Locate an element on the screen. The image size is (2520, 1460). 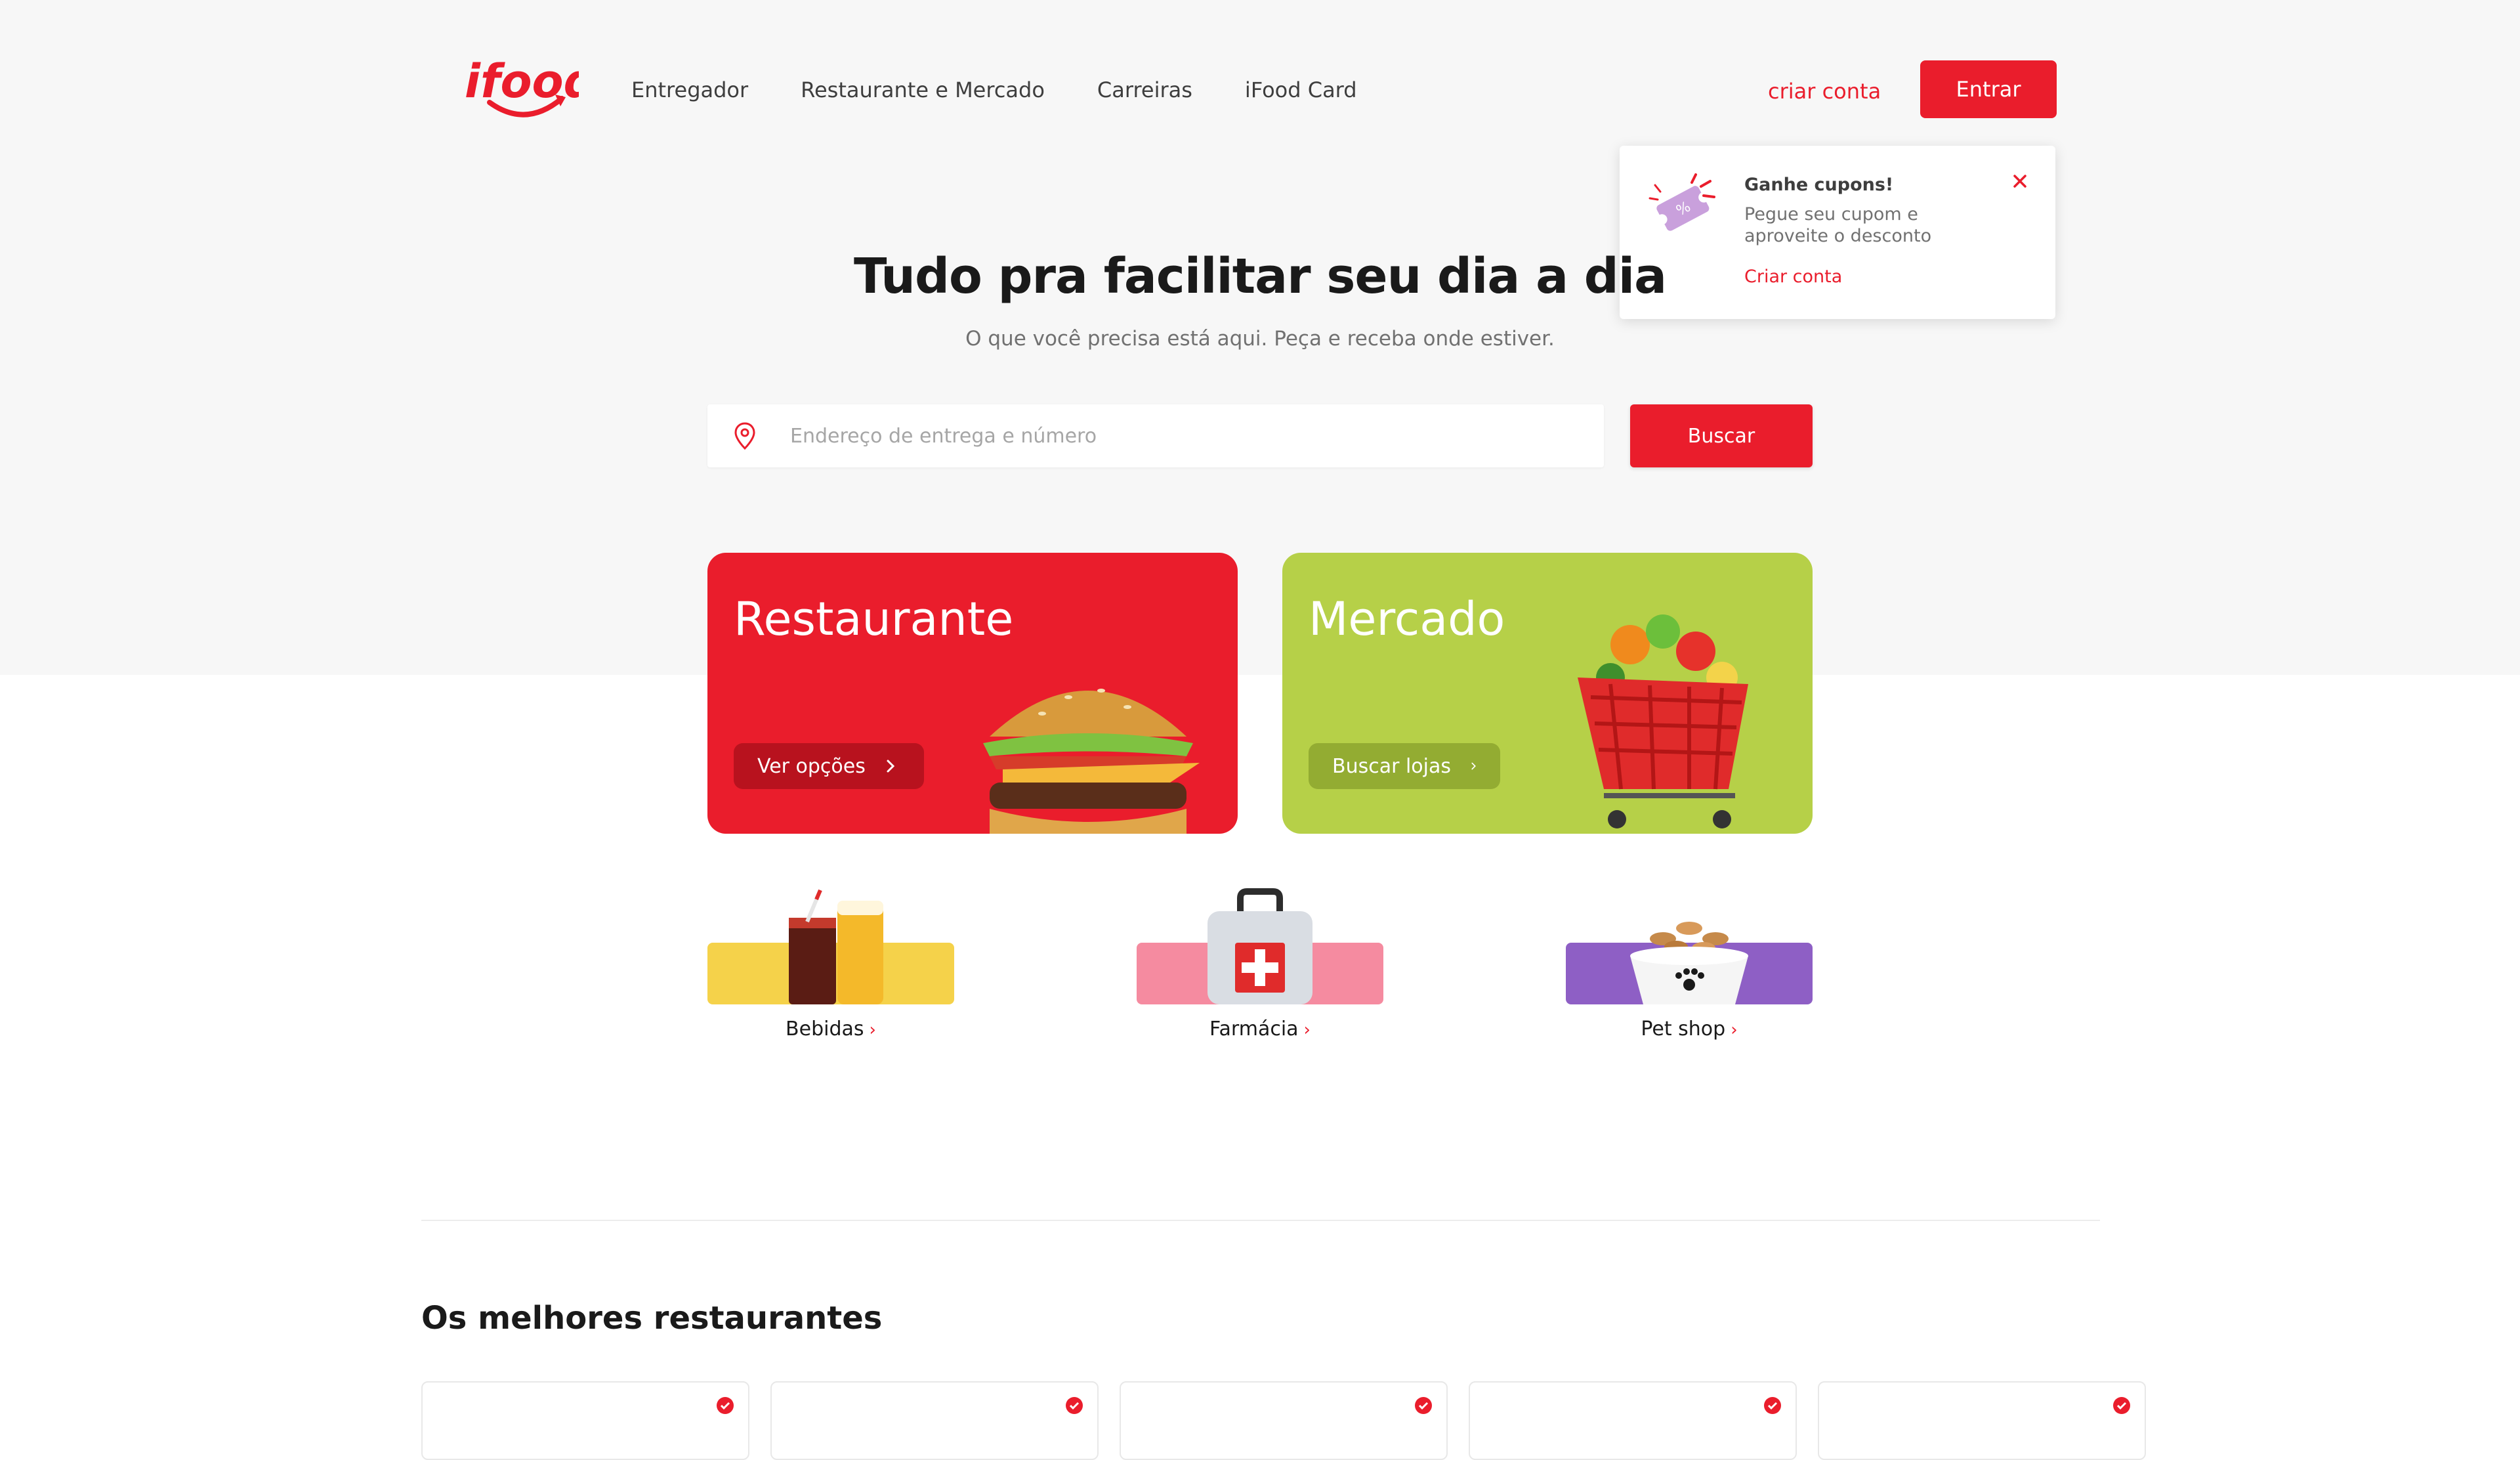
category-pet-shop-label: Pet shop › is located at coordinates (1689, 1029).